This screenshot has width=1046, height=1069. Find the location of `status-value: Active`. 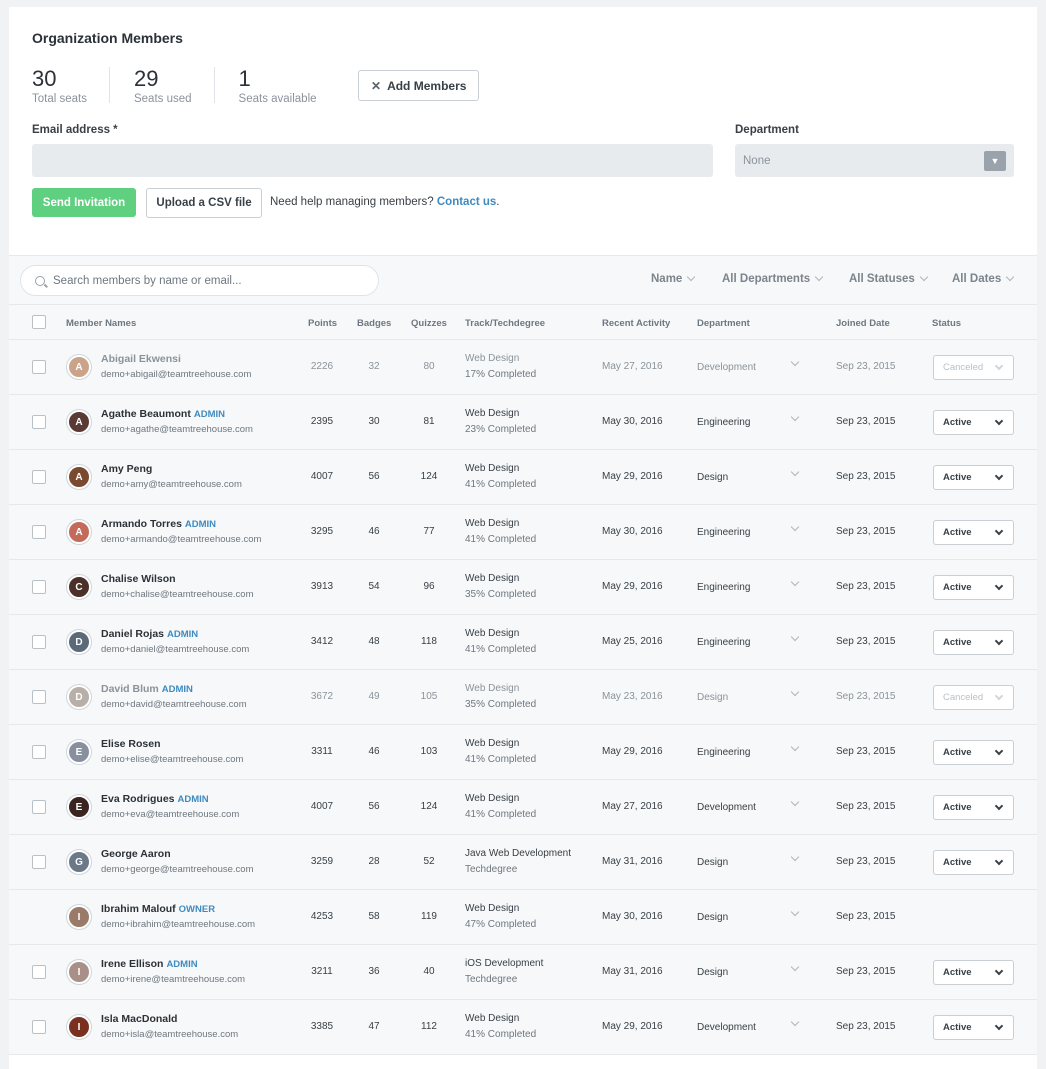

status-value: Active is located at coordinates (957, 1027).